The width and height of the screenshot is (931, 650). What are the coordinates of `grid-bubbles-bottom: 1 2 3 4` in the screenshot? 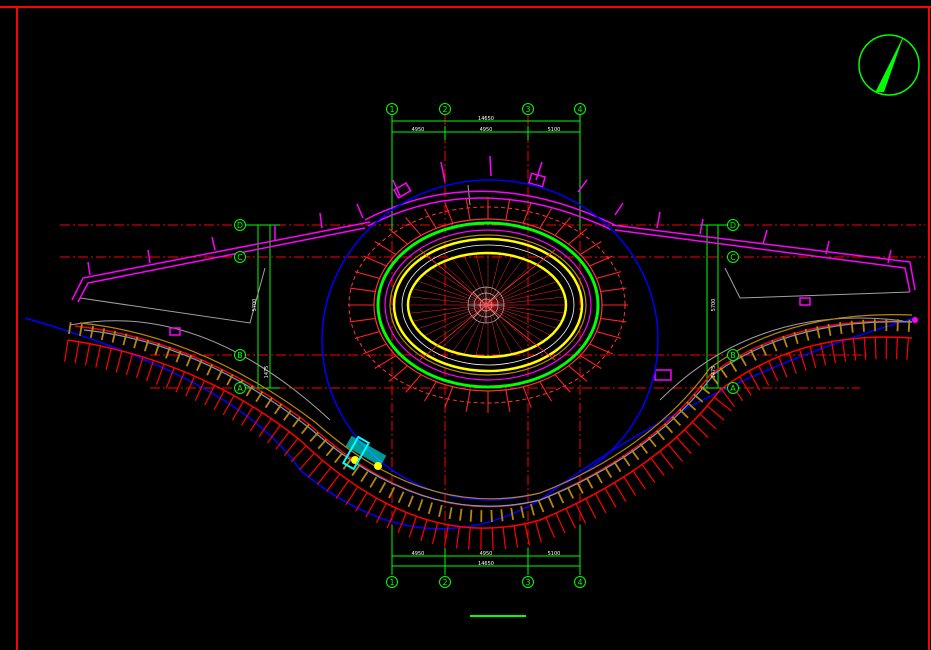 It's located at (486, 582).